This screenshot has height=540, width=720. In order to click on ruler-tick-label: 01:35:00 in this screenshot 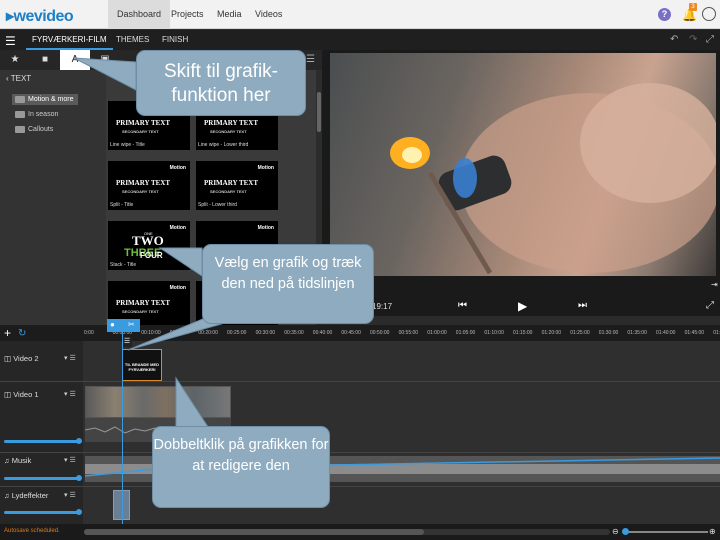, I will do `click(637, 333)`.